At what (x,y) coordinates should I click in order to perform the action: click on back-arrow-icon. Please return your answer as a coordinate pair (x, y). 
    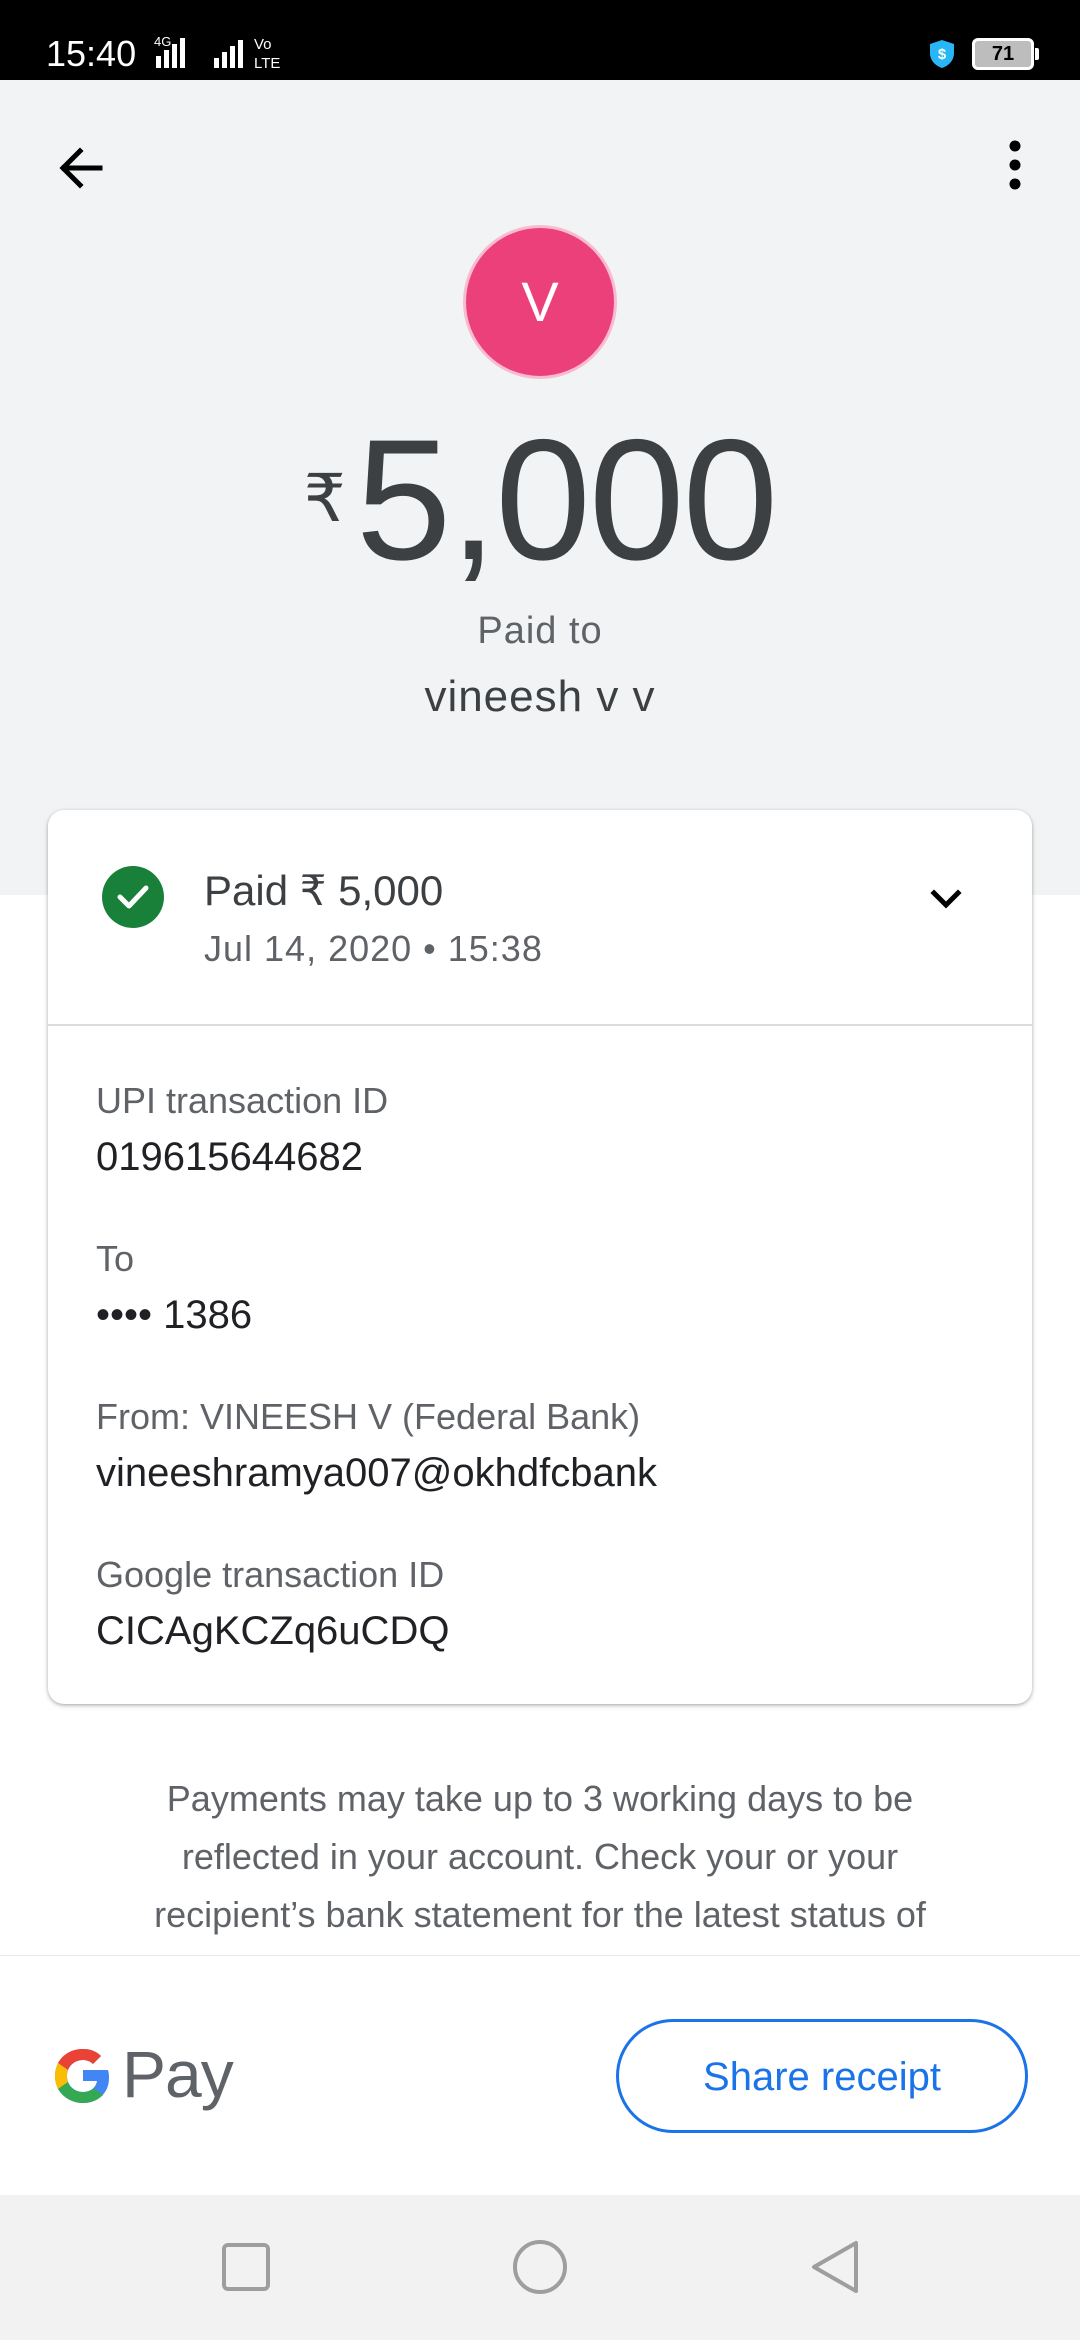
    Looking at the image, I should click on (83, 168).